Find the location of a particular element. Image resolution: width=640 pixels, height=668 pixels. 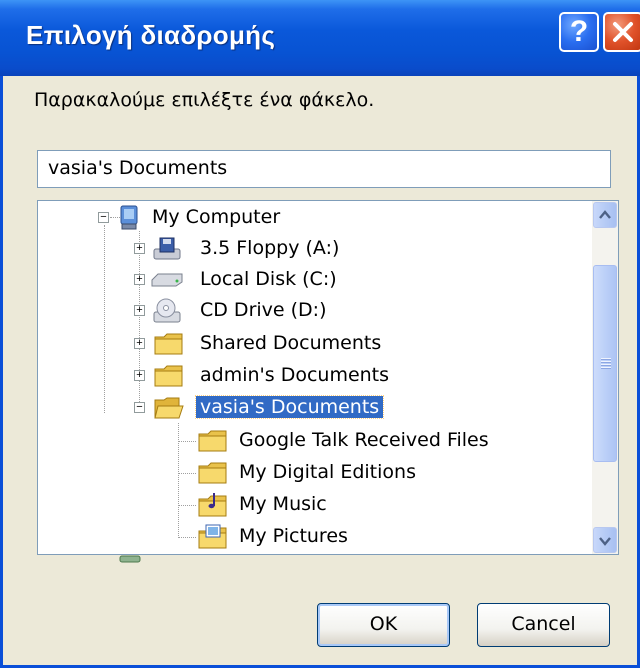

tree-item-label: My Music is located at coordinates (283, 504).